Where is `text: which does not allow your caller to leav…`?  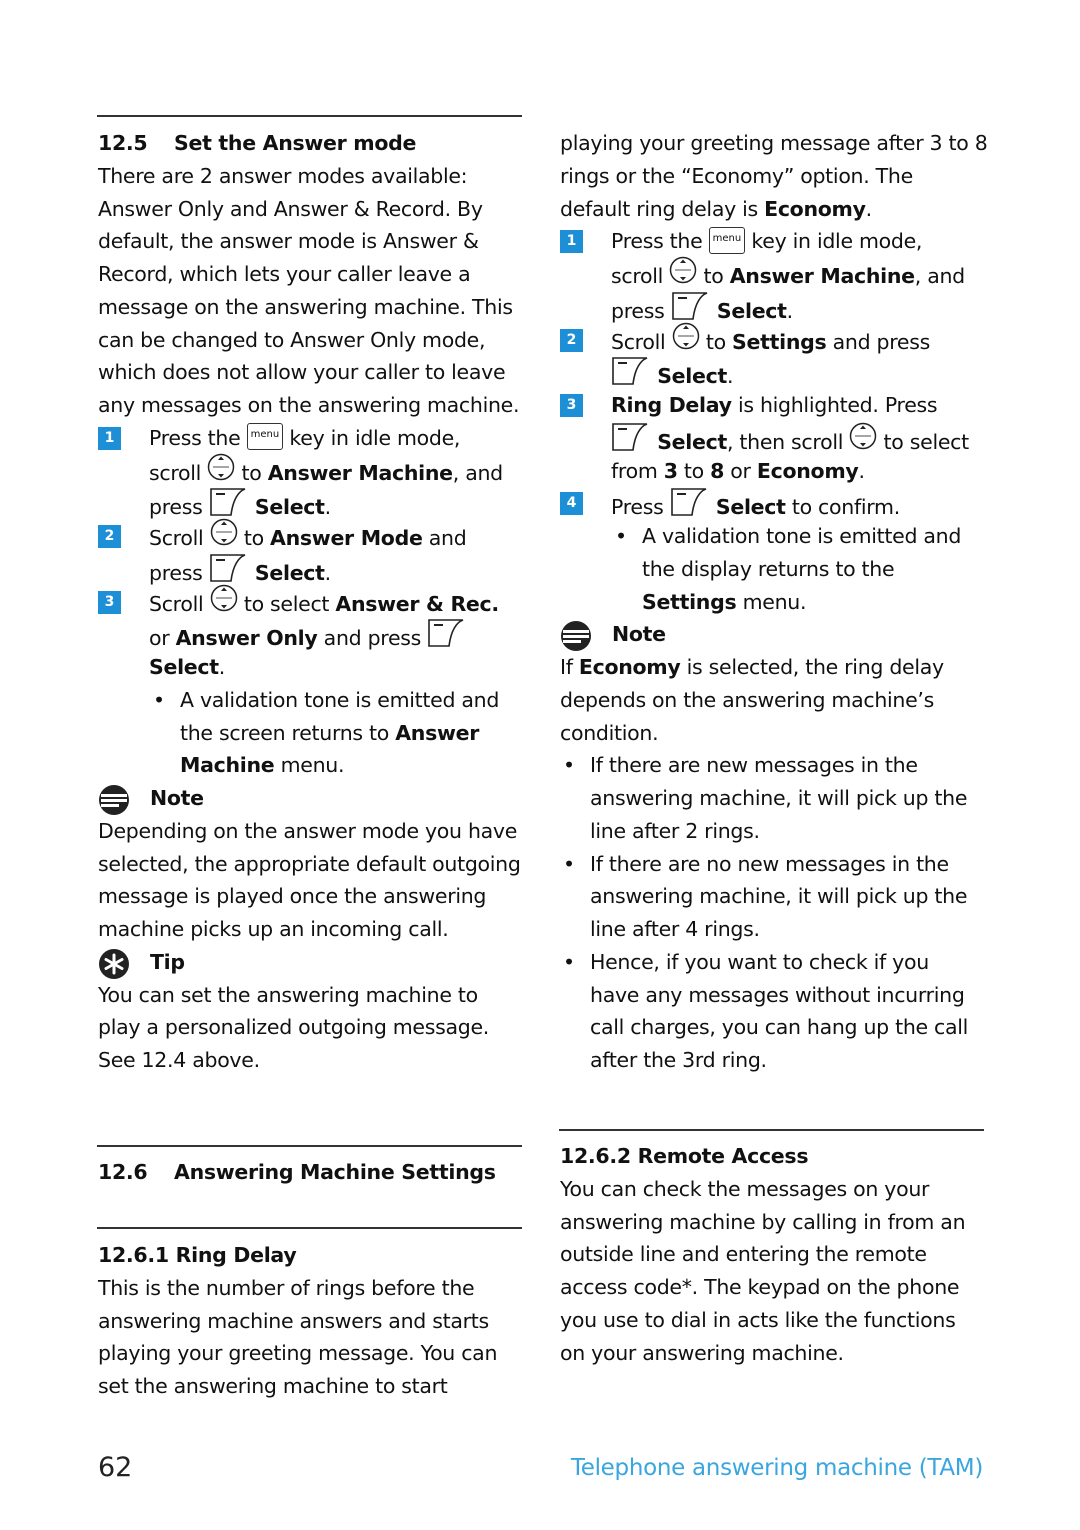 text: which does not allow your caller to leav… is located at coordinates (302, 372).